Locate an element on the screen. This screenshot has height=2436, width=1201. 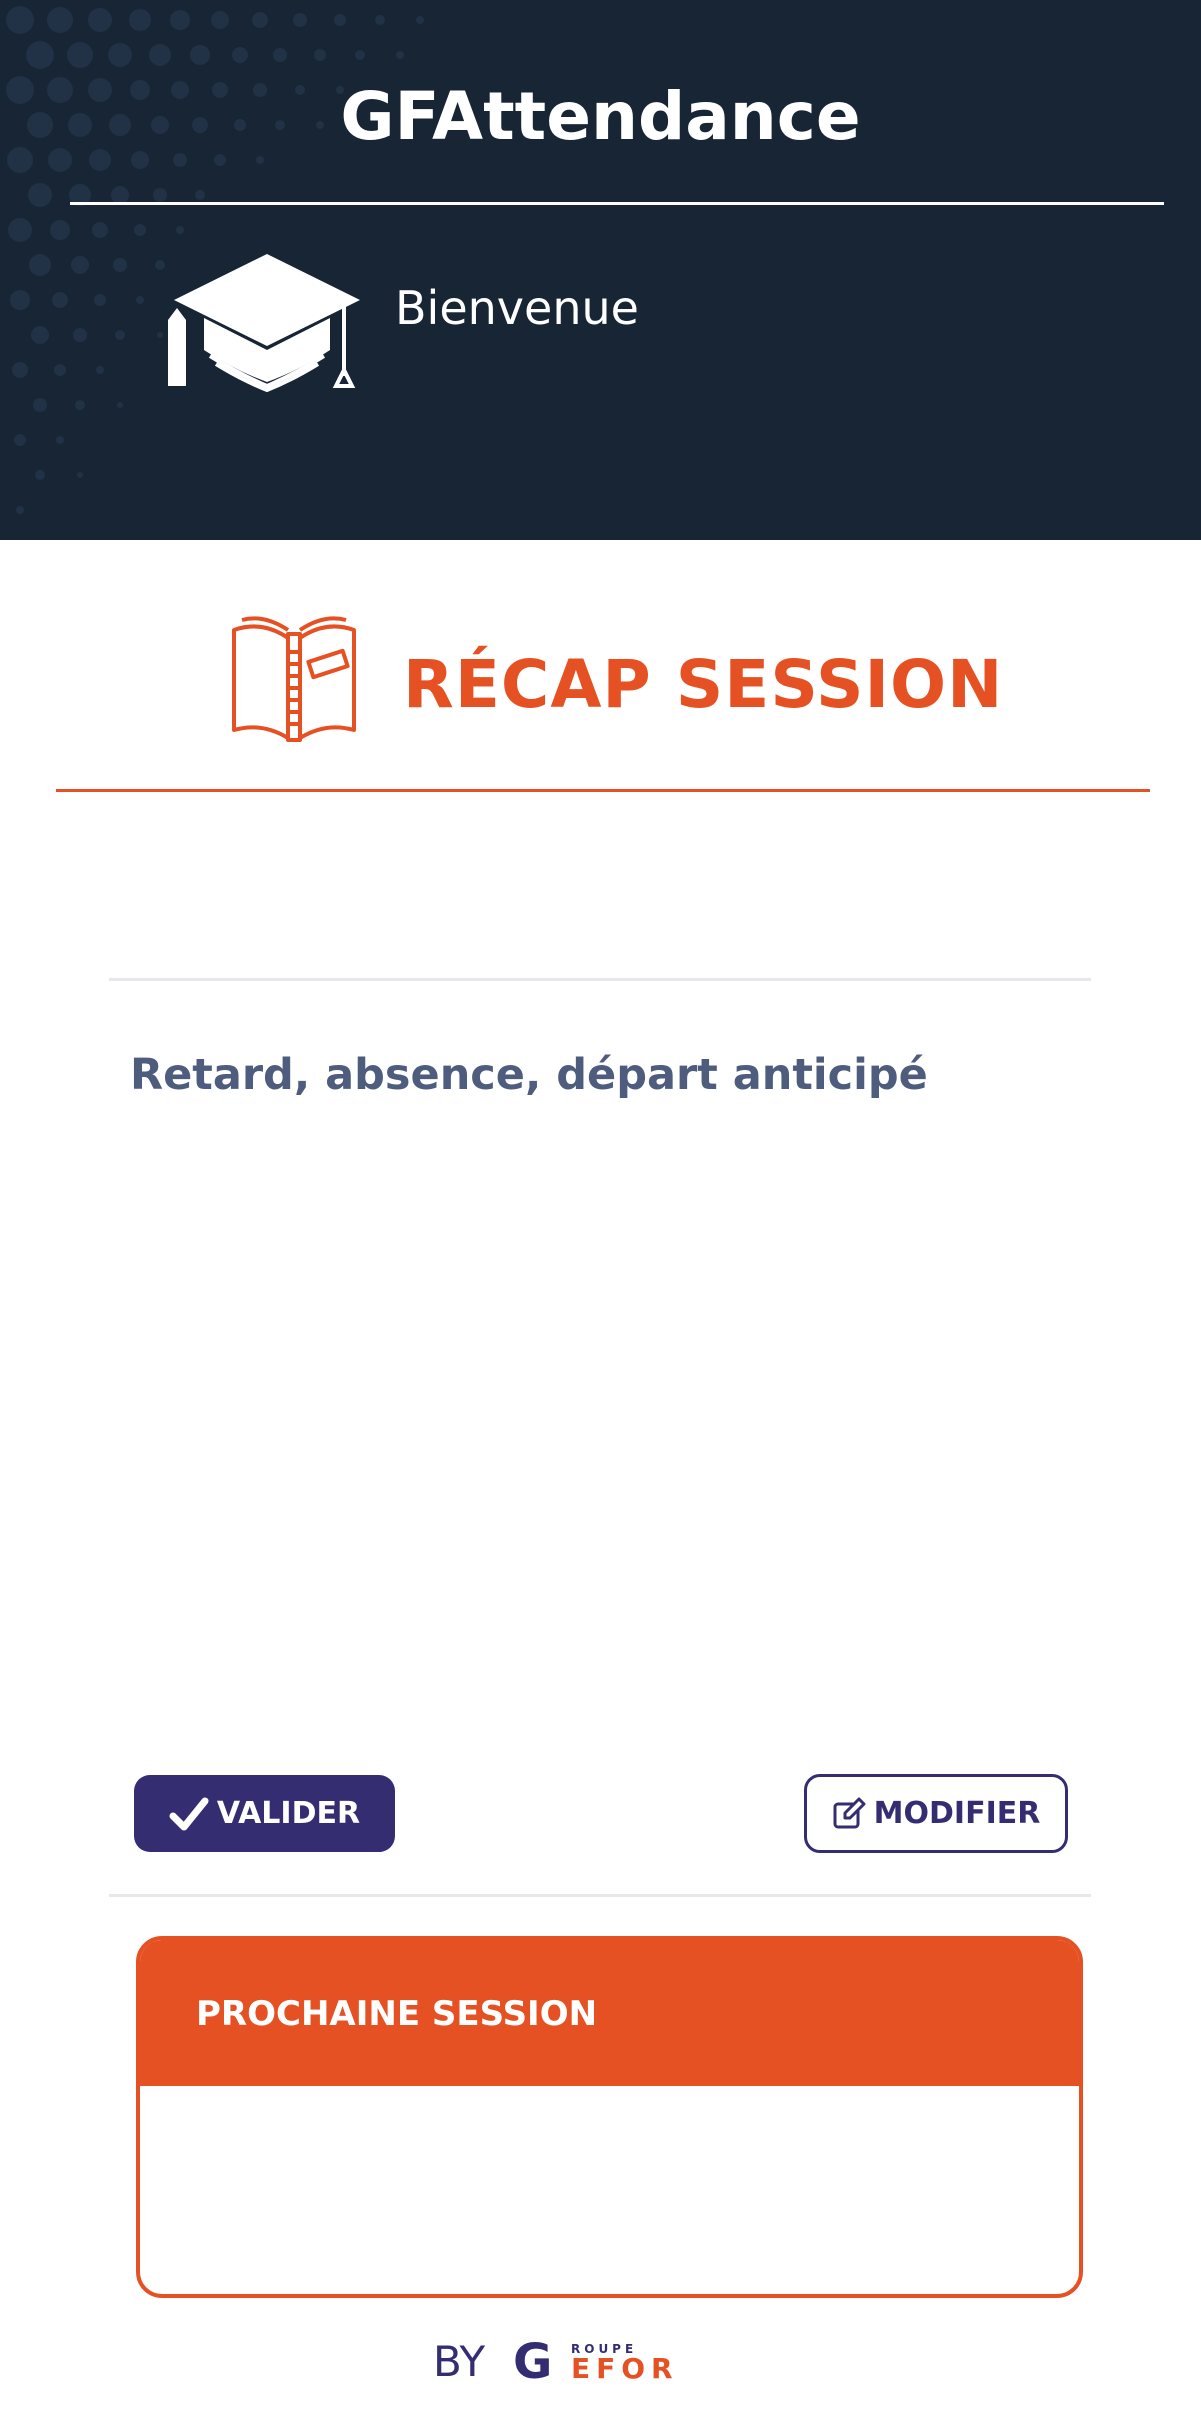
logo-main-text: EFOR is located at coordinates (625, 2366).